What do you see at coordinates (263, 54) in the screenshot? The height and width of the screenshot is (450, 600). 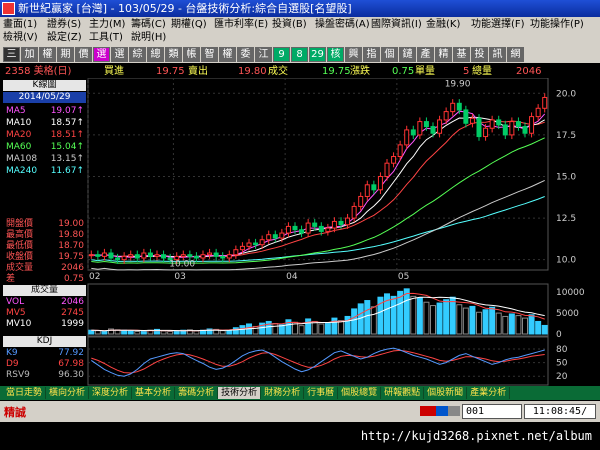 I see `toolbar-button-14: 江` at bounding box center [263, 54].